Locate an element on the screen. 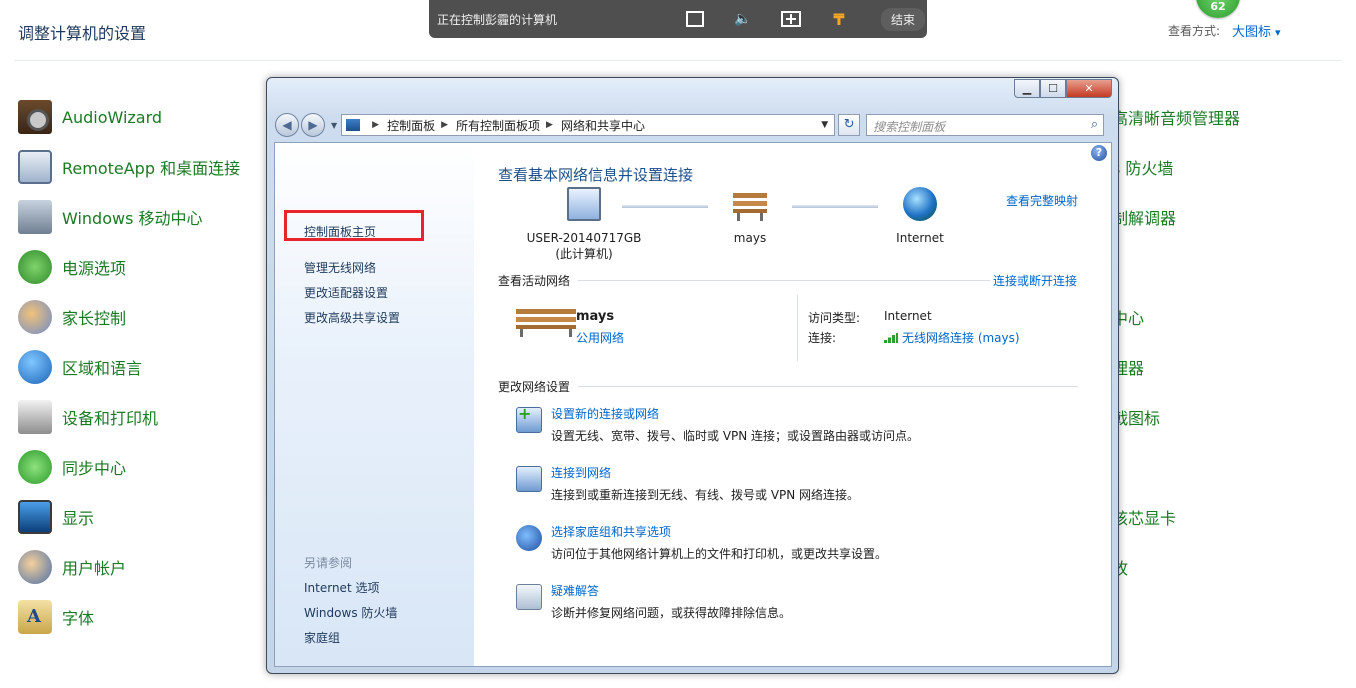 The height and width of the screenshot is (688, 1356). audio-wizard-icon is located at coordinates (35, 117).